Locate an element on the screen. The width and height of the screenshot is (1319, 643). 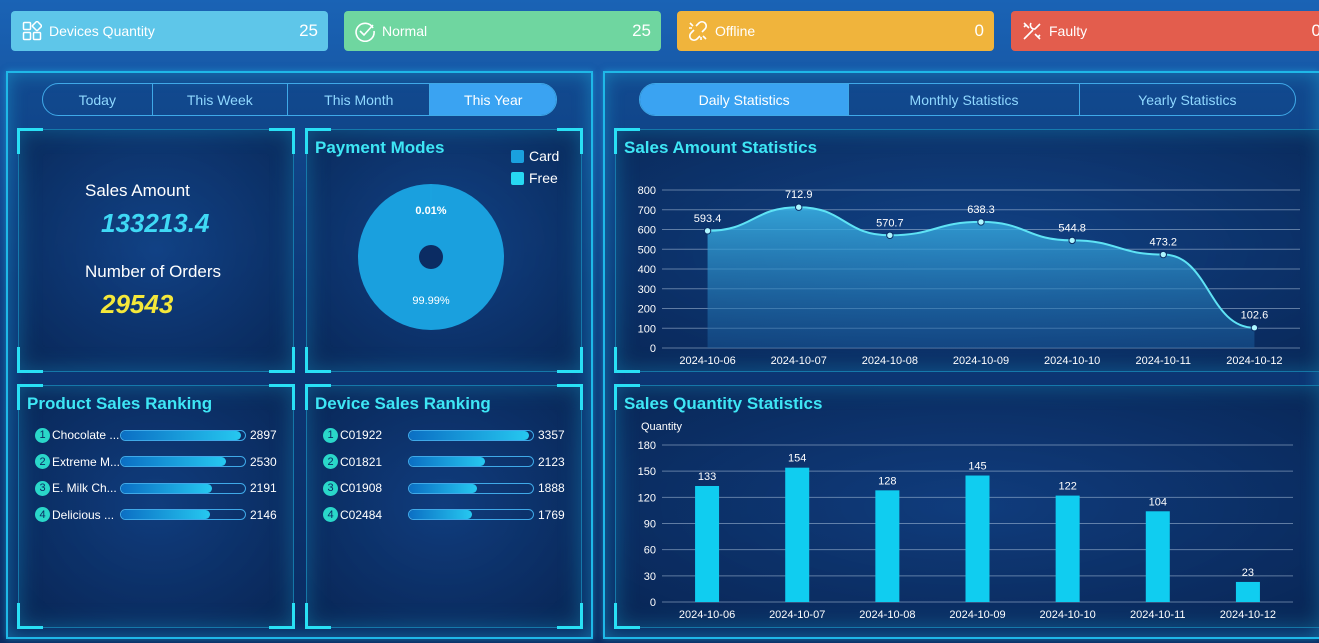
ranking-row: 2 C01821 2123 is located at coordinates (444, 462).